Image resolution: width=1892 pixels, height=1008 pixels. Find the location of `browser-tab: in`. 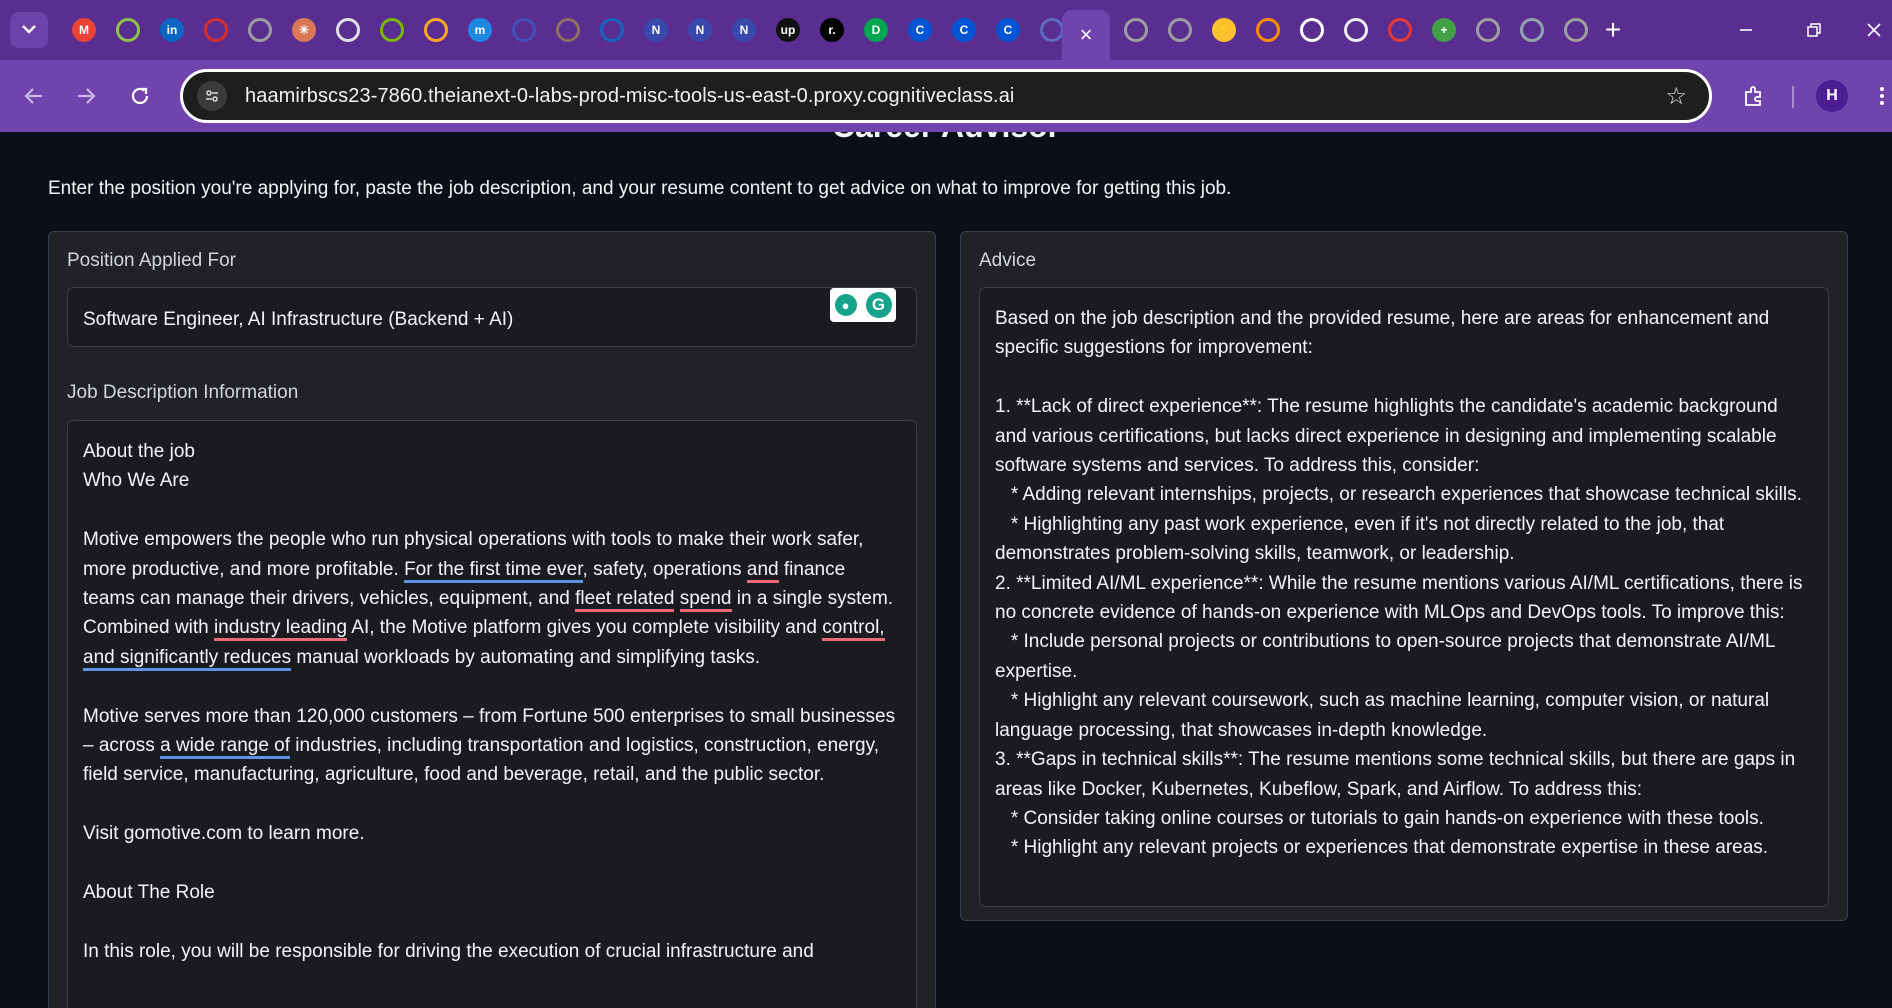

browser-tab: in is located at coordinates (172, 30).